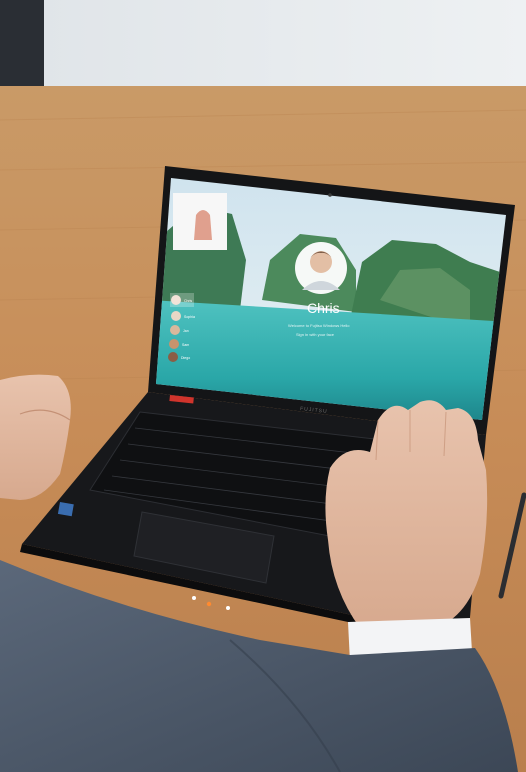 The height and width of the screenshot is (772, 526). Describe the element at coordinates (263, 46) in the screenshot. I see `wall` at that location.